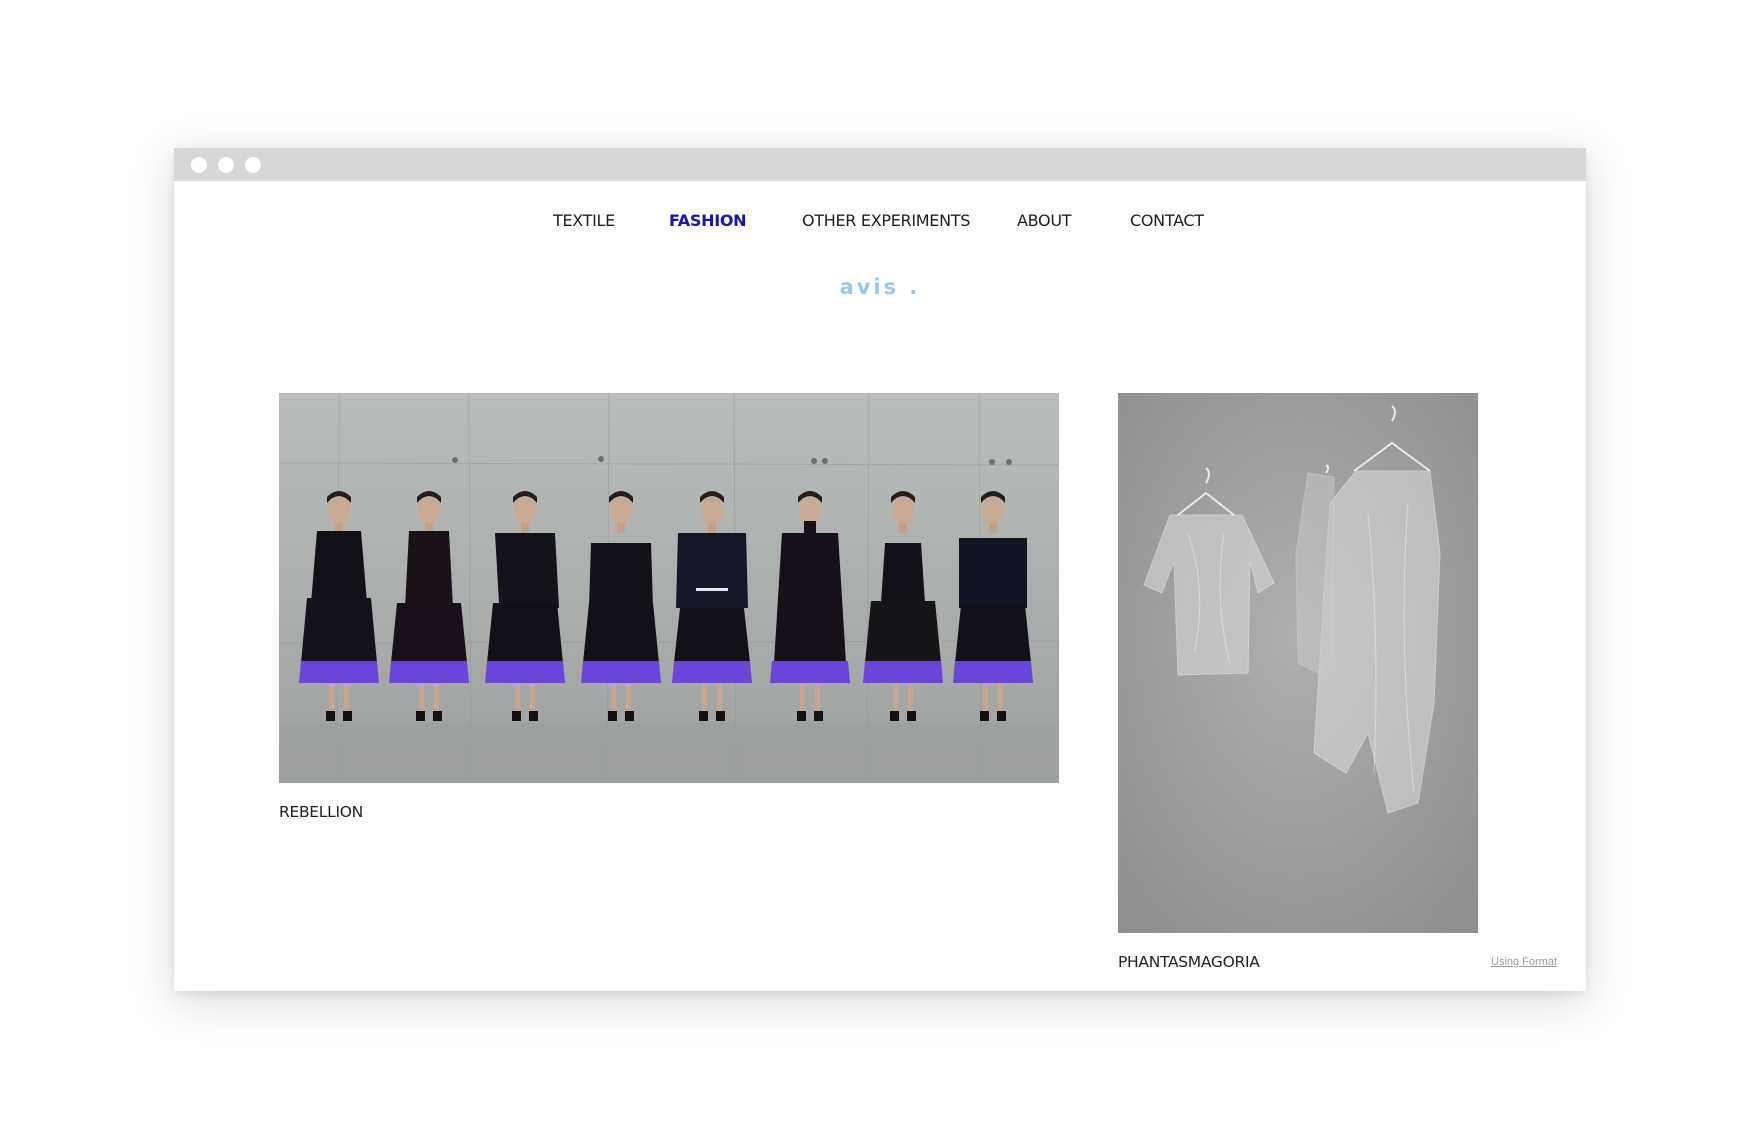 The height and width of the screenshot is (1148, 1755). What do you see at coordinates (1167, 220) in the screenshot?
I see `nav-item-contact: CONTACT` at bounding box center [1167, 220].